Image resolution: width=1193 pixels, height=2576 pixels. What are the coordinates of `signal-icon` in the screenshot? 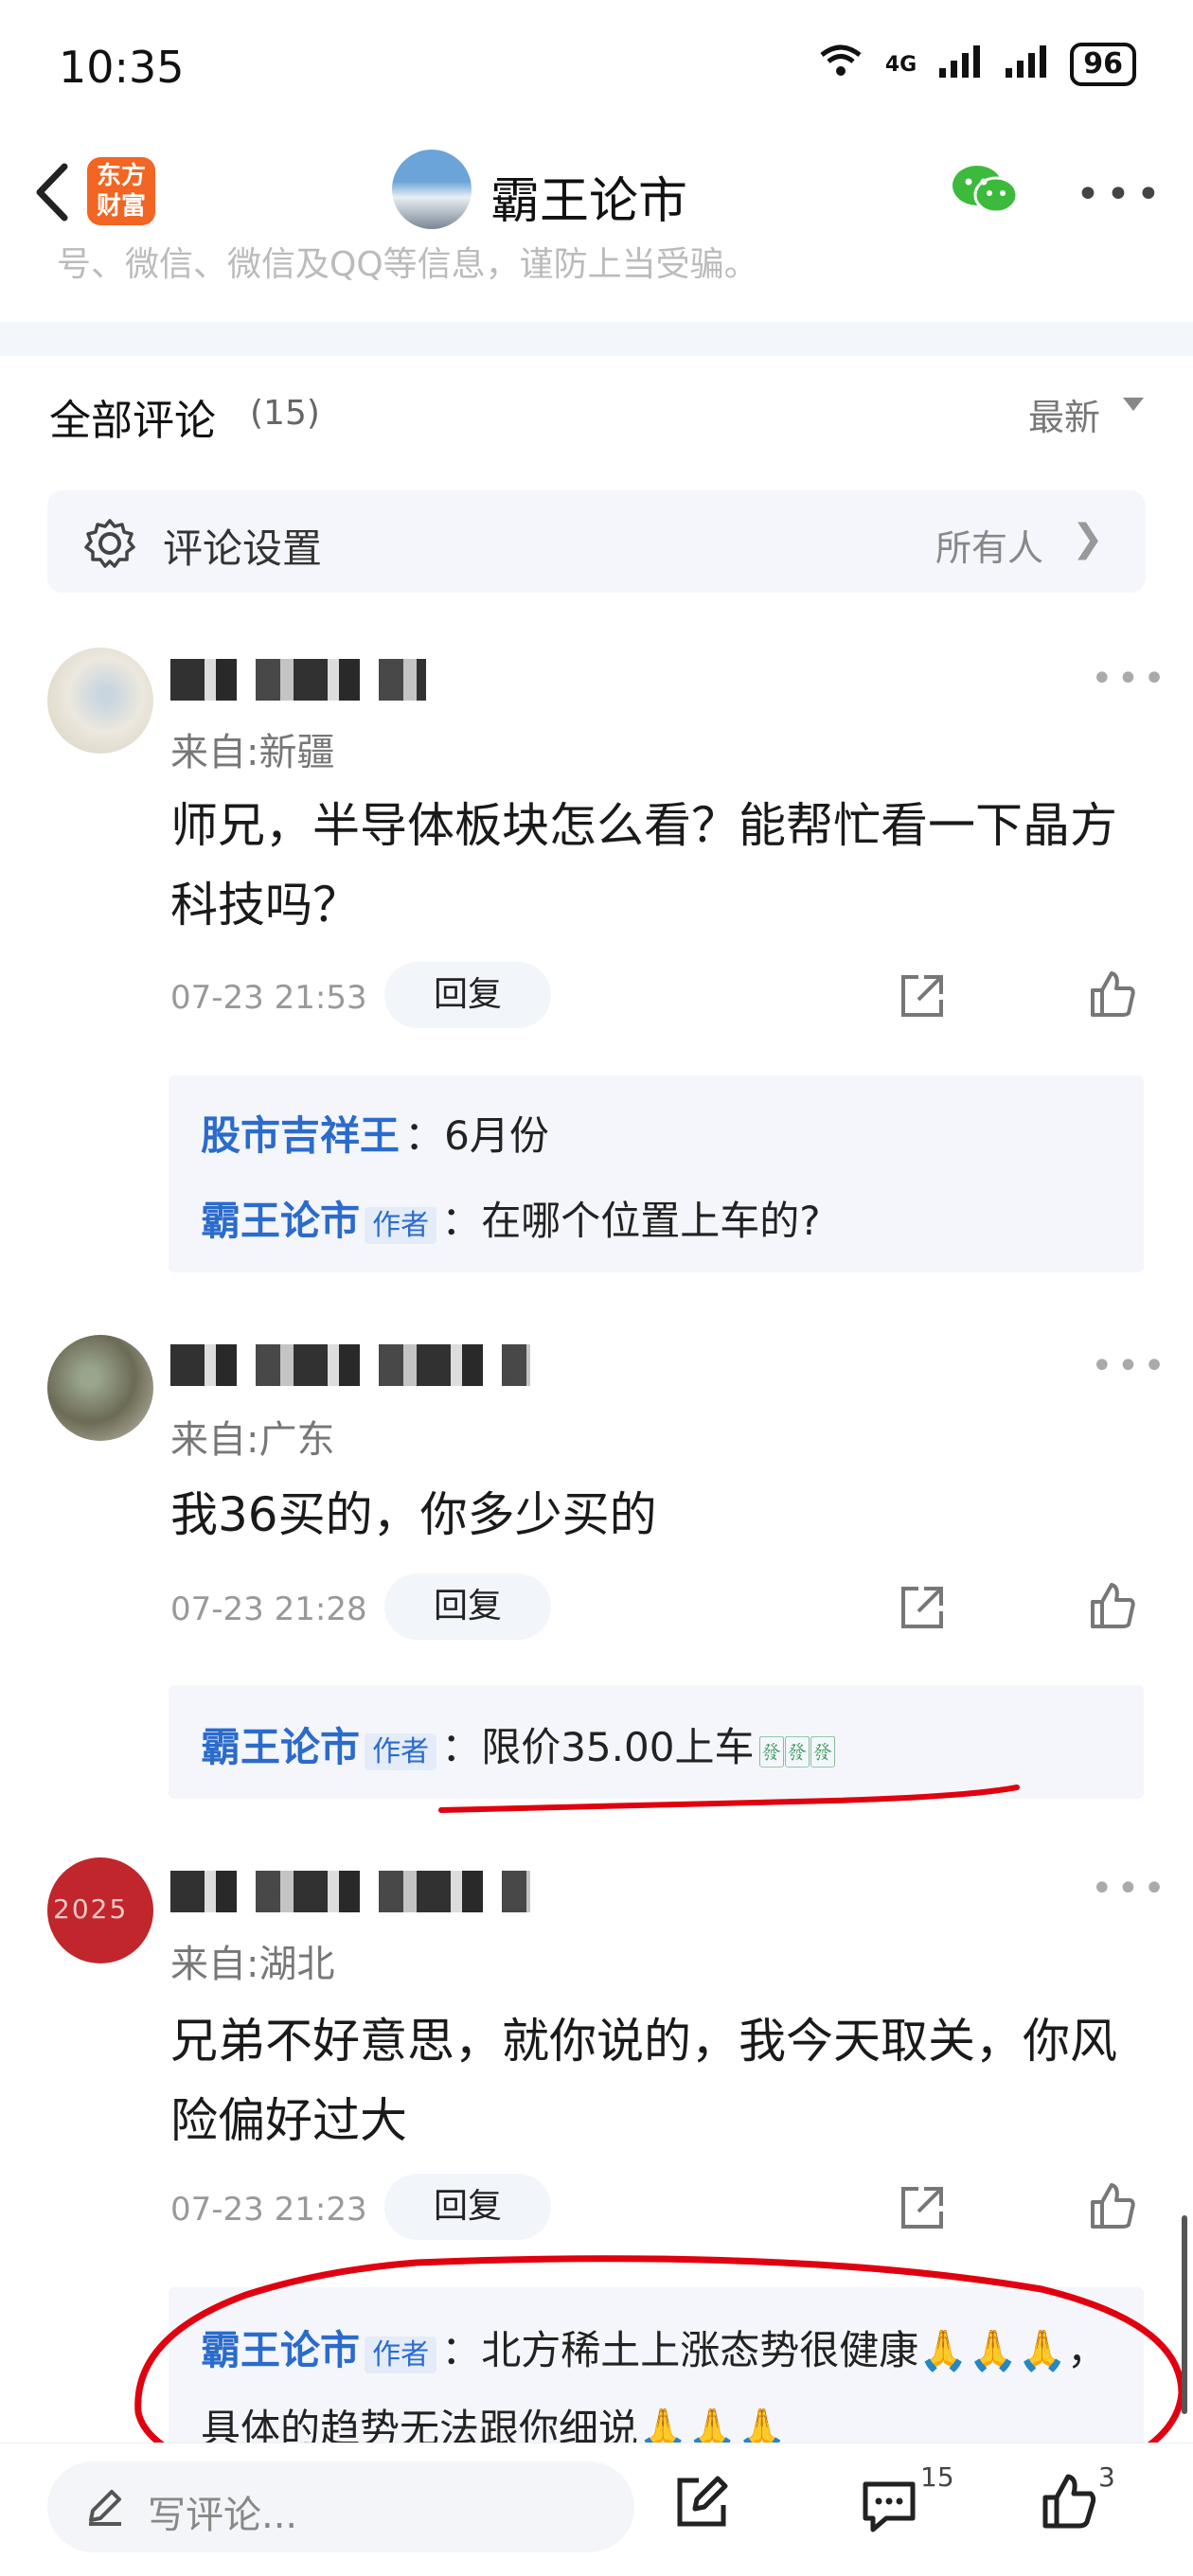 It's located at (960, 65).